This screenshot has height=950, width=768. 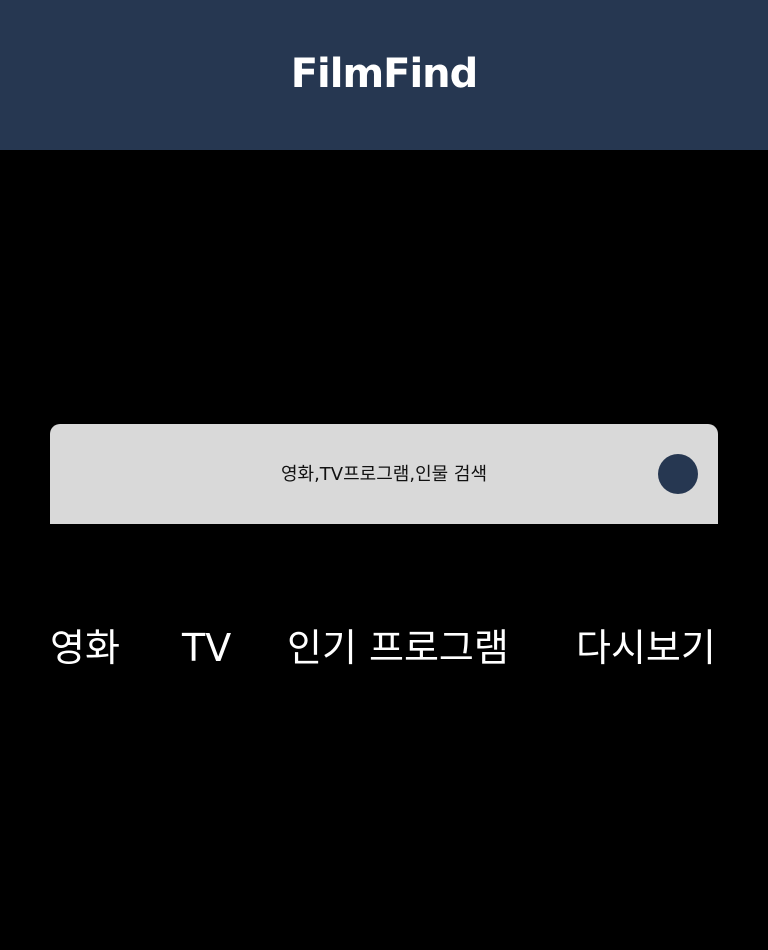 What do you see at coordinates (206, 648) in the screenshot?
I see `nav-item-tv: TV` at bounding box center [206, 648].